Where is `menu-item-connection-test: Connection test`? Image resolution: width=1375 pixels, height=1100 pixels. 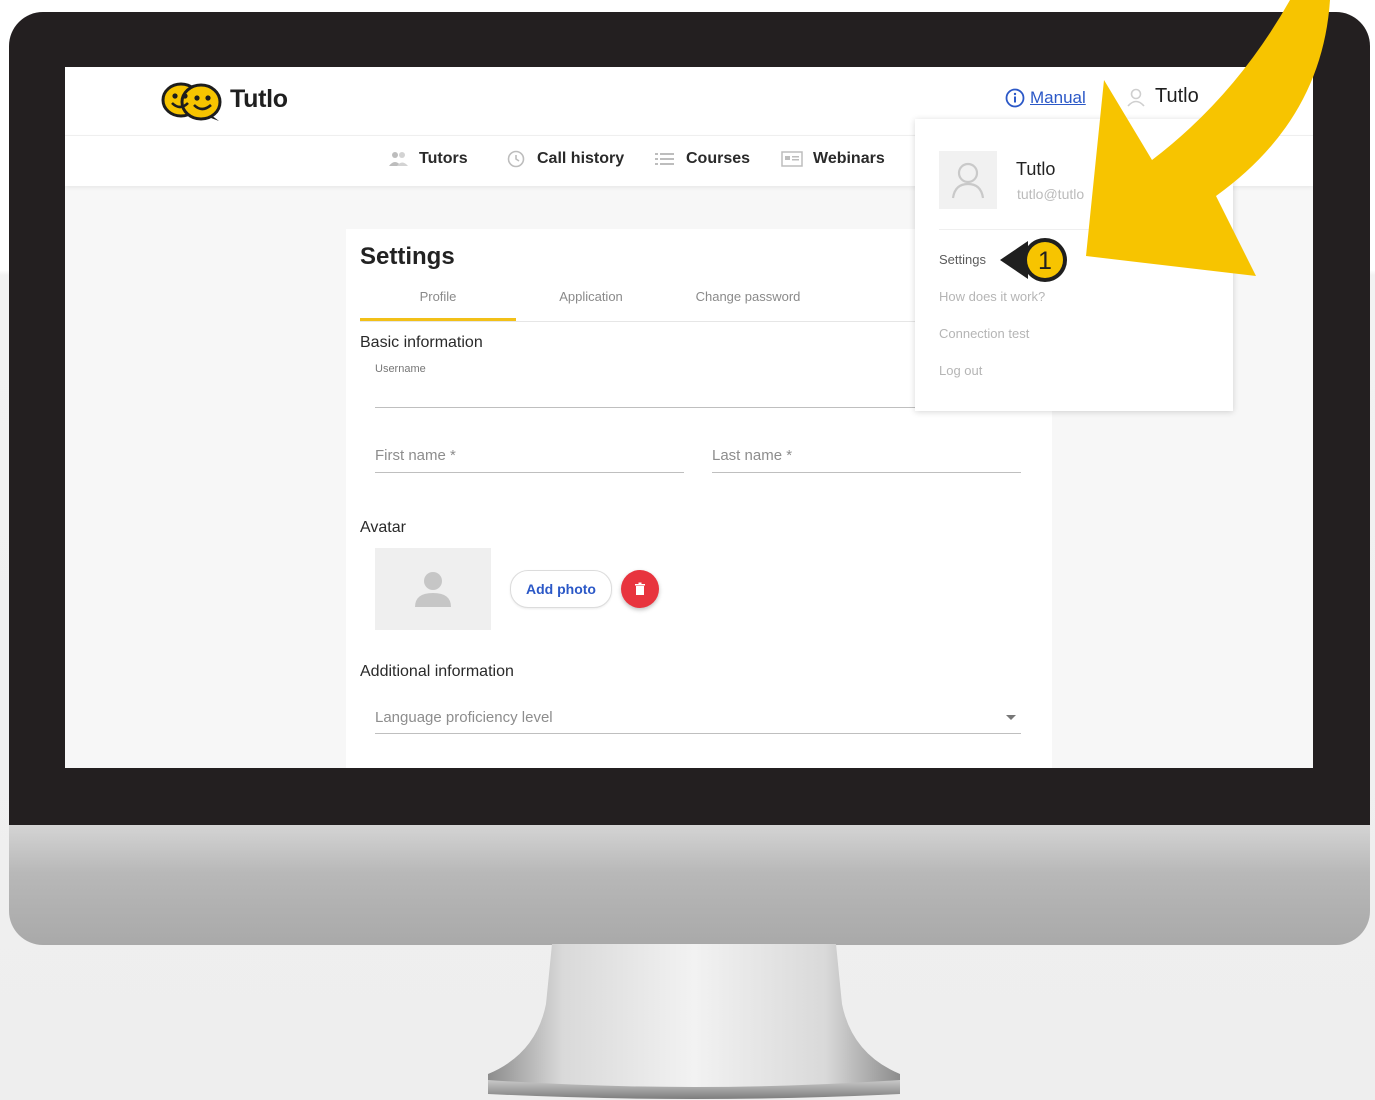 menu-item-connection-test: Connection test is located at coordinates (984, 333).